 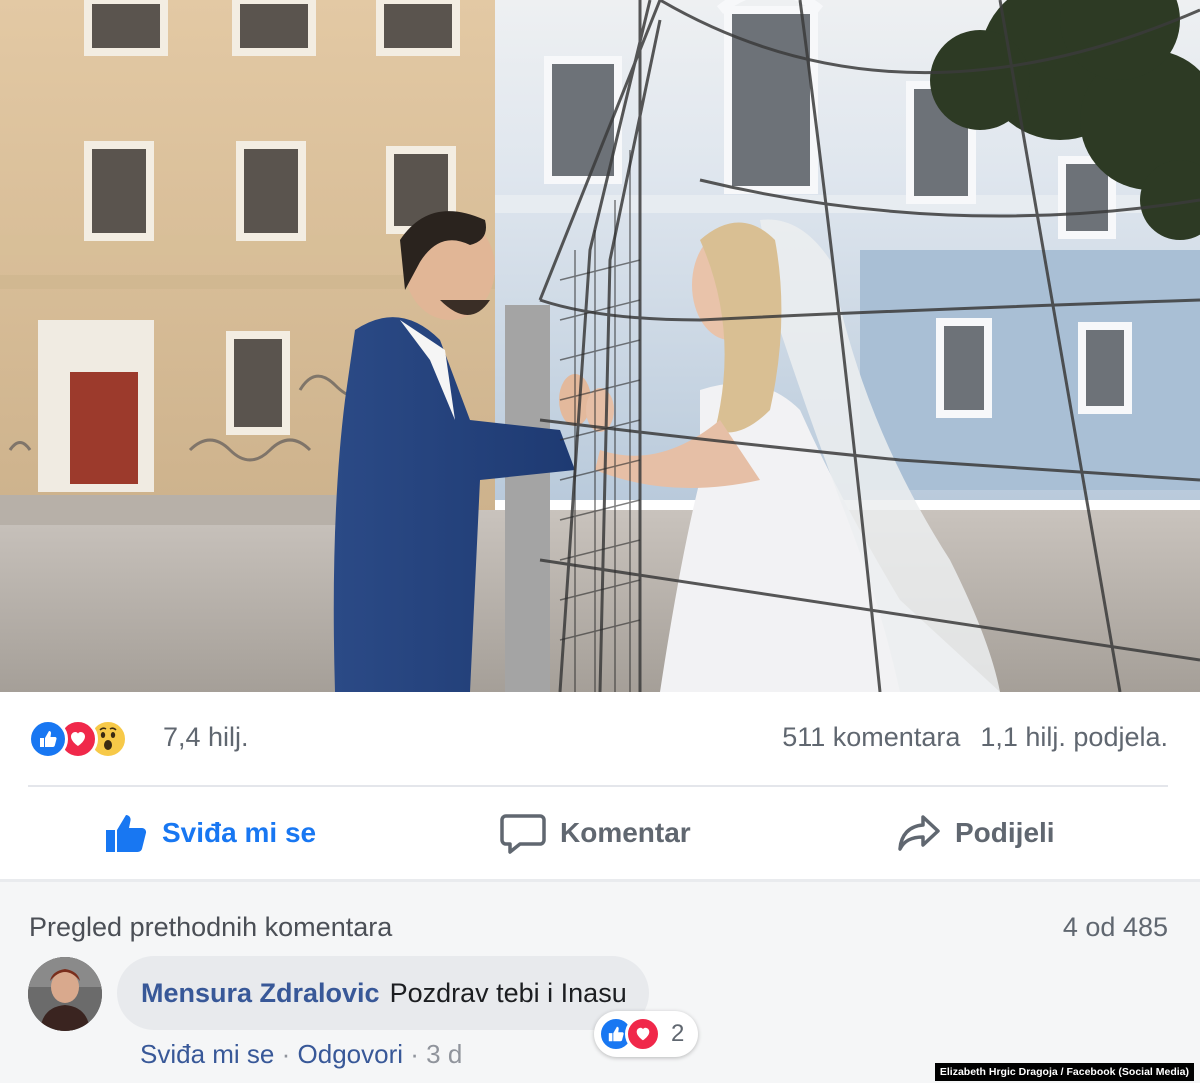 What do you see at coordinates (239, 832) in the screenshot?
I see `like-label: Sviđa mi se` at bounding box center [239, 832].